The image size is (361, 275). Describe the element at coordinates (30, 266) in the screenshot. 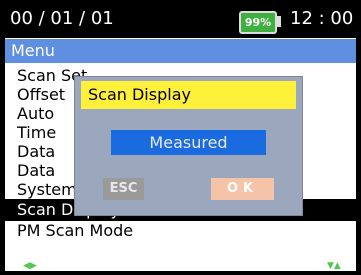

I see `left-right-arrows-icon: ◀▶` at that location.